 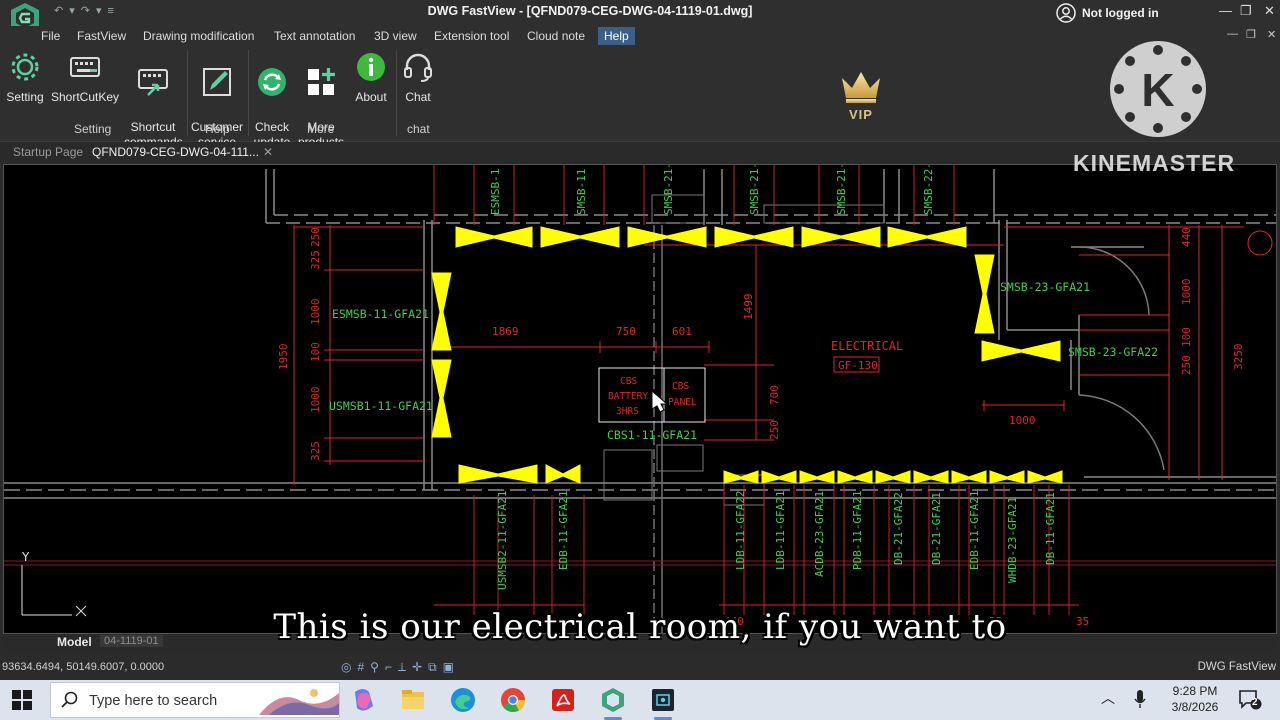 I want to click on menu-text-annotation: Text annotation, so click(x=314, y=36).